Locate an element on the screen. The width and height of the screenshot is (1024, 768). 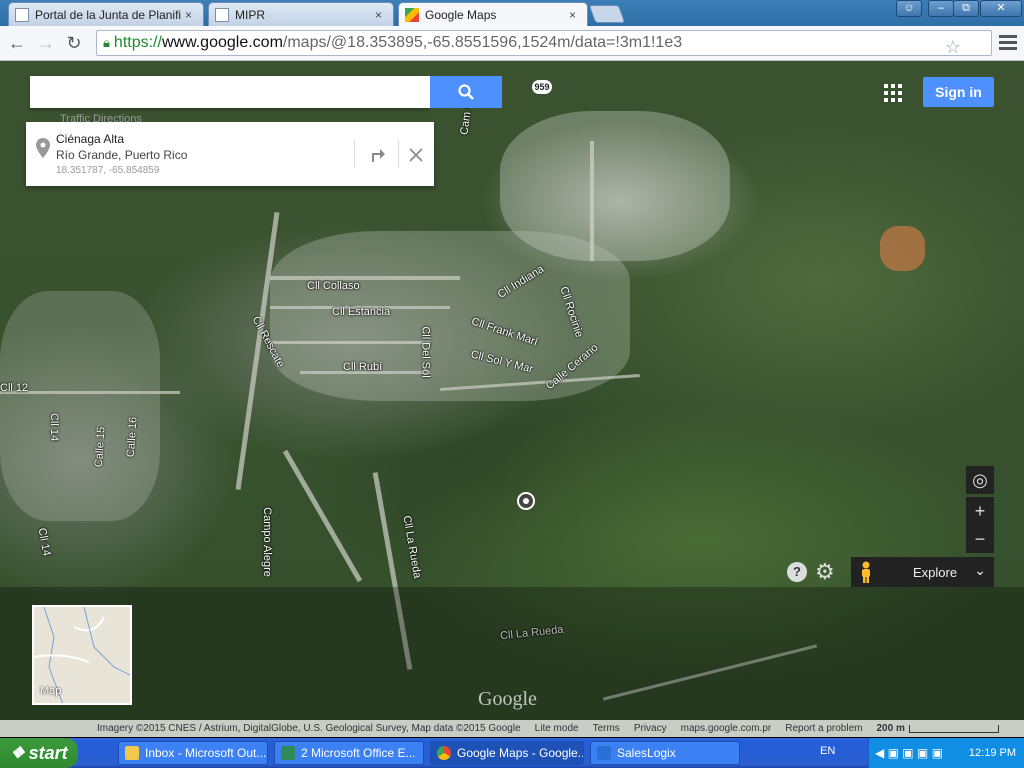
close-icon is located at coordinates (416, 155).